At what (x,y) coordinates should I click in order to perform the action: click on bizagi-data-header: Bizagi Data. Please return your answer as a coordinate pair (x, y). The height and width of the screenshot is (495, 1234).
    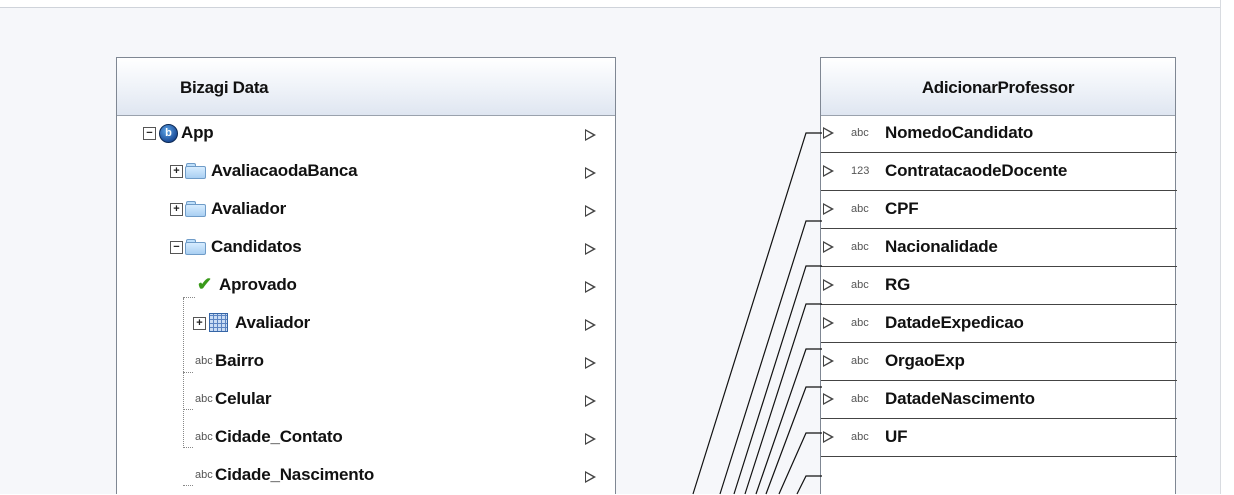
    Looking at the image, I should click on (366, 87).